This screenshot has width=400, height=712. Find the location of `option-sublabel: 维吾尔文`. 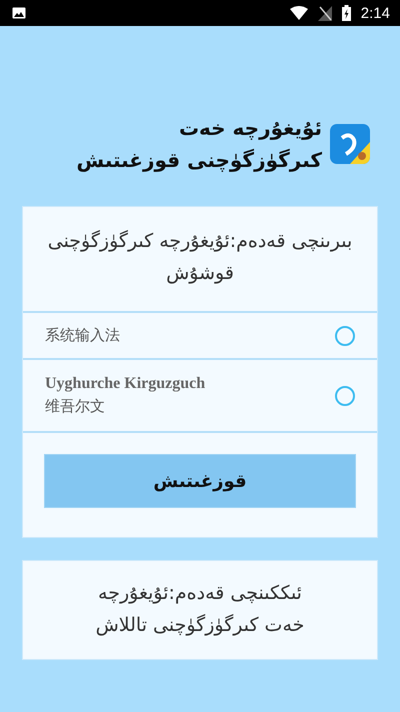

option-sublabel: 维吾尔文 is located at coordinates (75, 406).